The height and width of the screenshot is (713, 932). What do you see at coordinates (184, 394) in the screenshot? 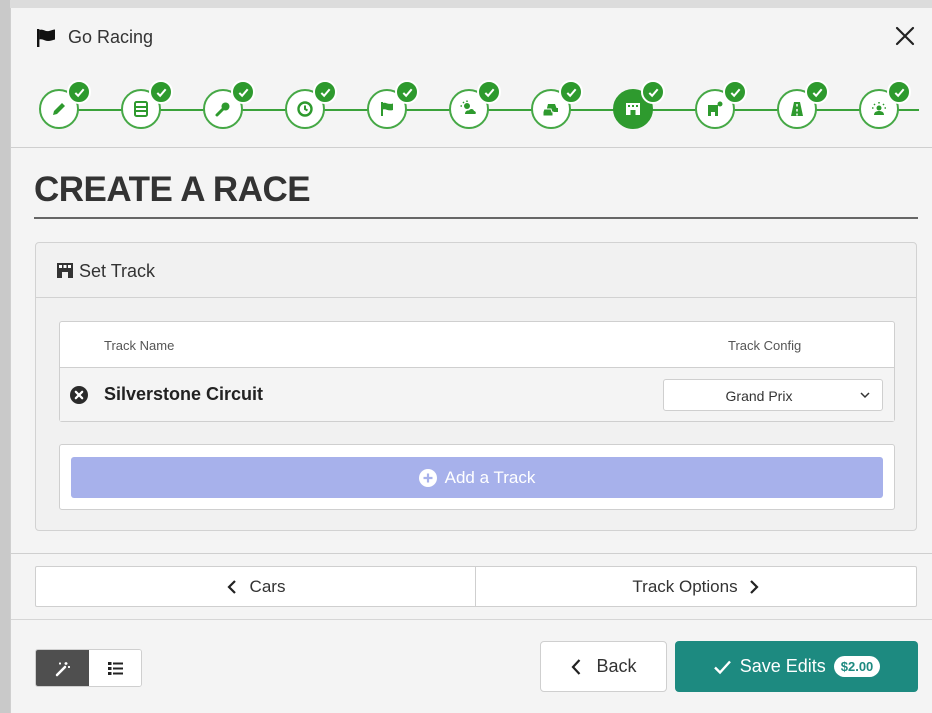
I see `track-name: Silverstone Circuit` at bounding box center [184, 394].